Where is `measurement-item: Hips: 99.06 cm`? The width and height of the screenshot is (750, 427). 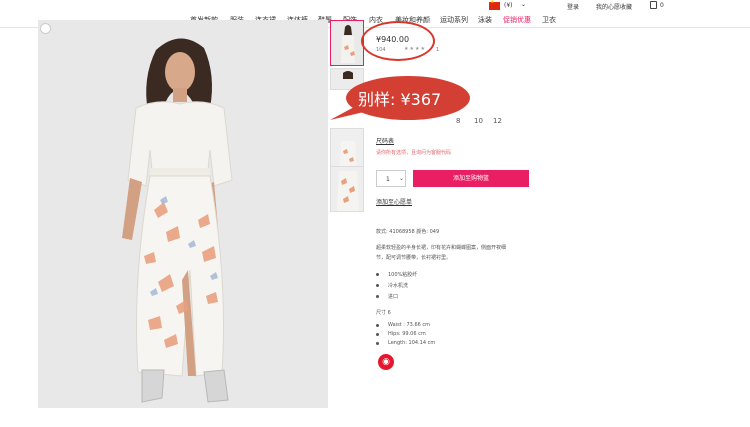 measurement-item: Hips: 99.06 cm is located at coordinates (407, 334).